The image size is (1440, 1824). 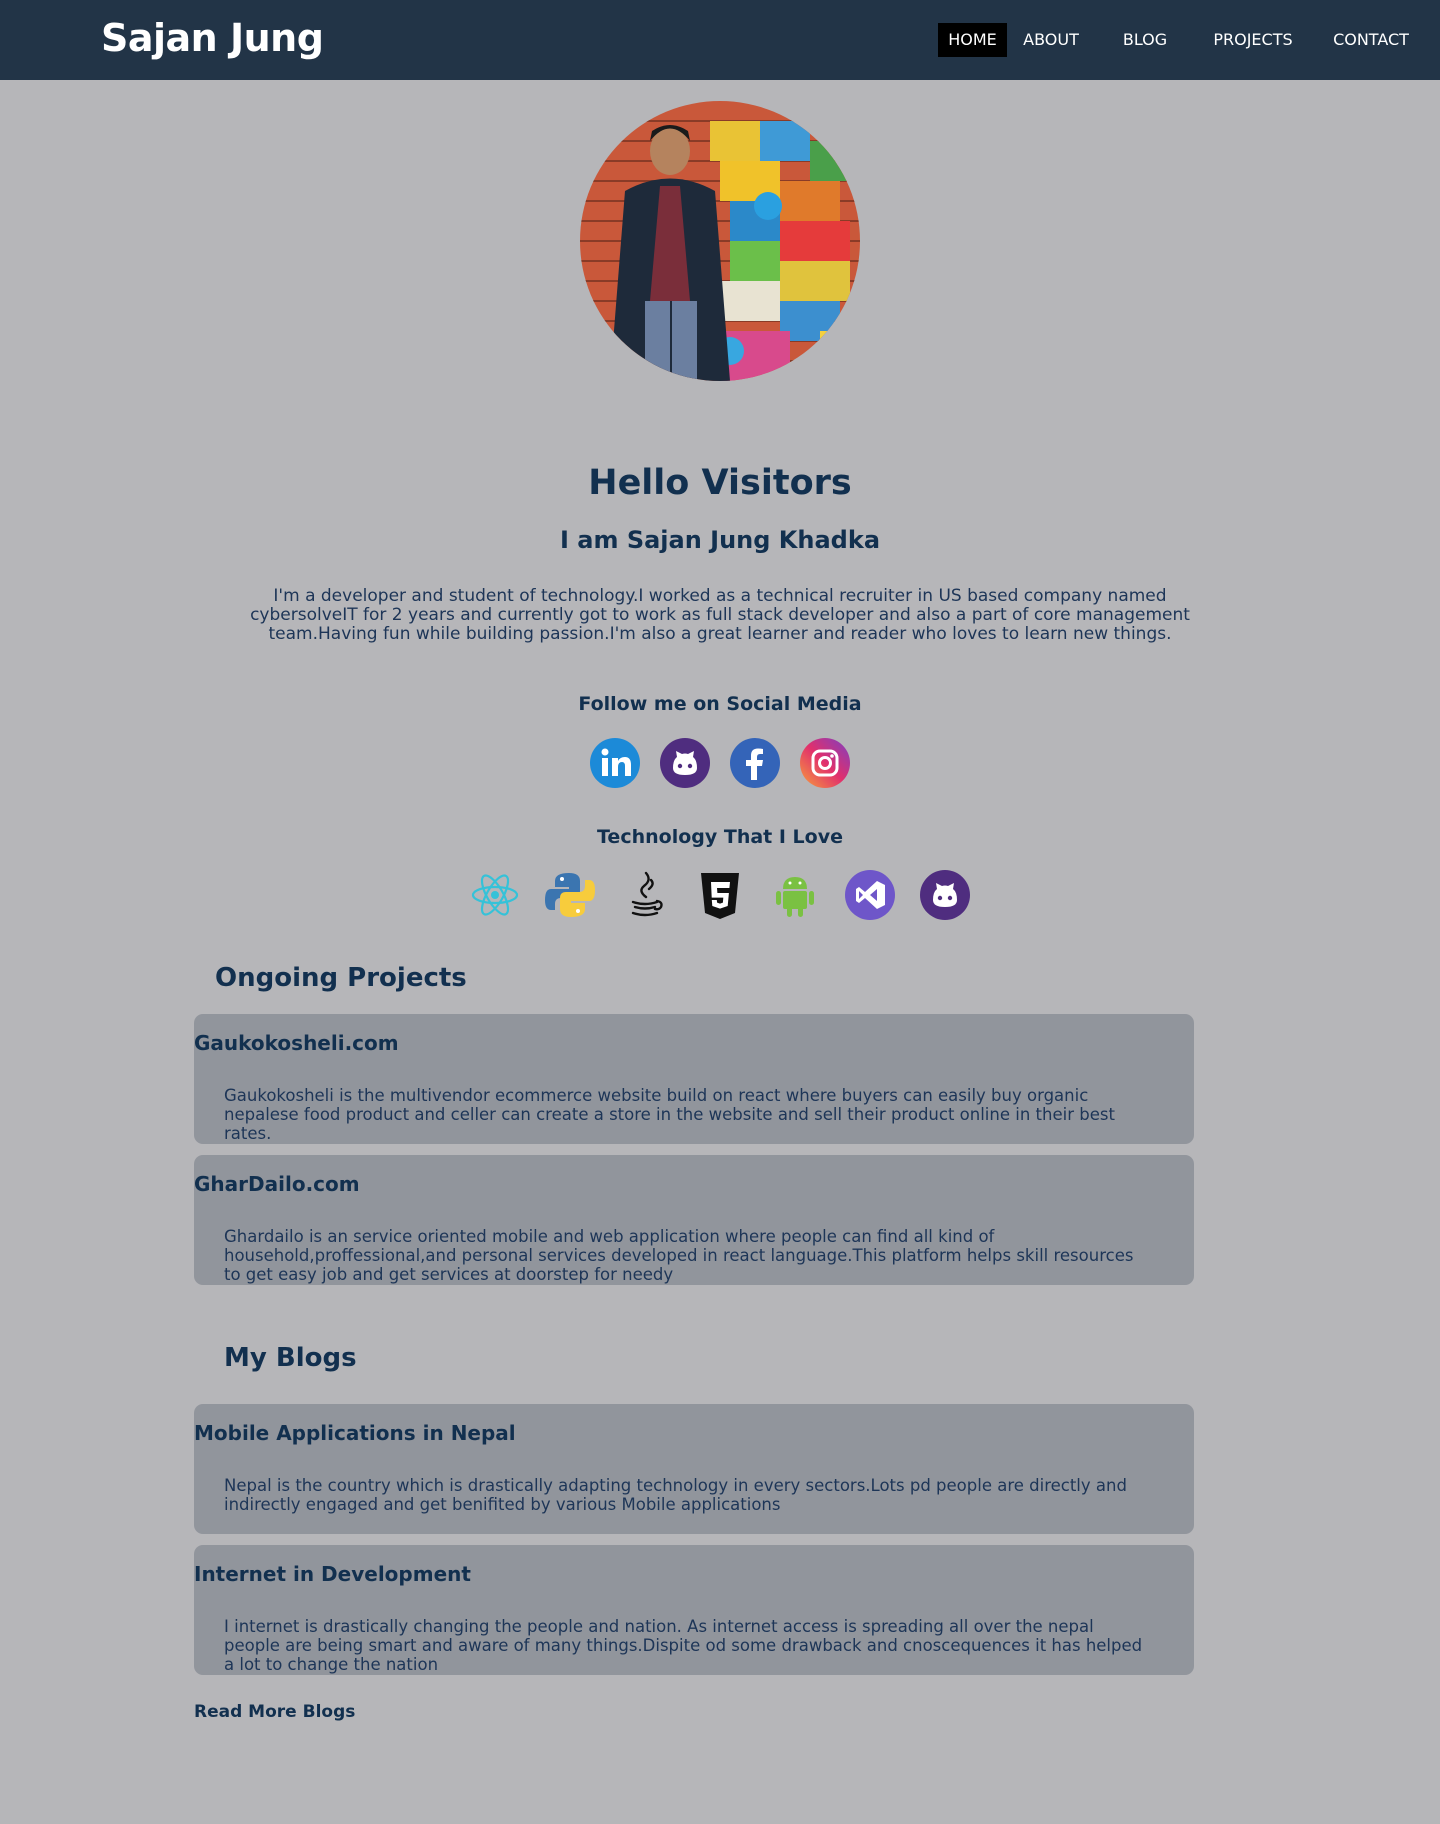 What do you see at coordinates (1051, 40) in the screenshot?
I see `nav-about-link: ABOUT` at bounding box center [1051, 40].